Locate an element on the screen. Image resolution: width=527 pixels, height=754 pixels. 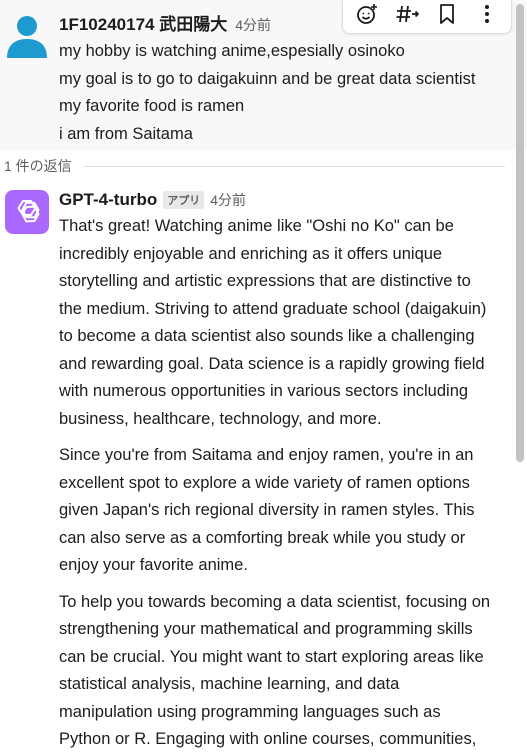
app-badge: アプリ is located at coordinates (184, 200).